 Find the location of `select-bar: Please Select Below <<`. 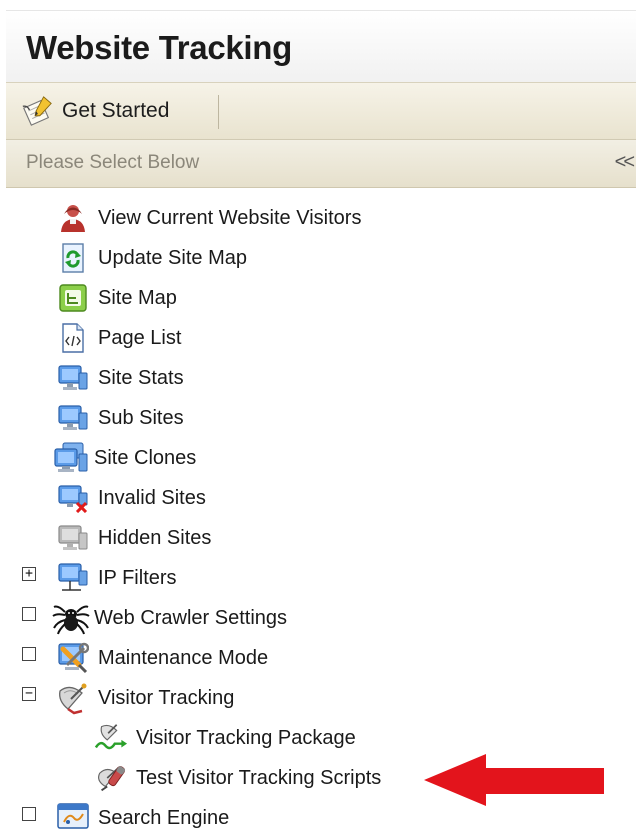

select-bar: Please Select Below << is located at coordinates (321, 164).